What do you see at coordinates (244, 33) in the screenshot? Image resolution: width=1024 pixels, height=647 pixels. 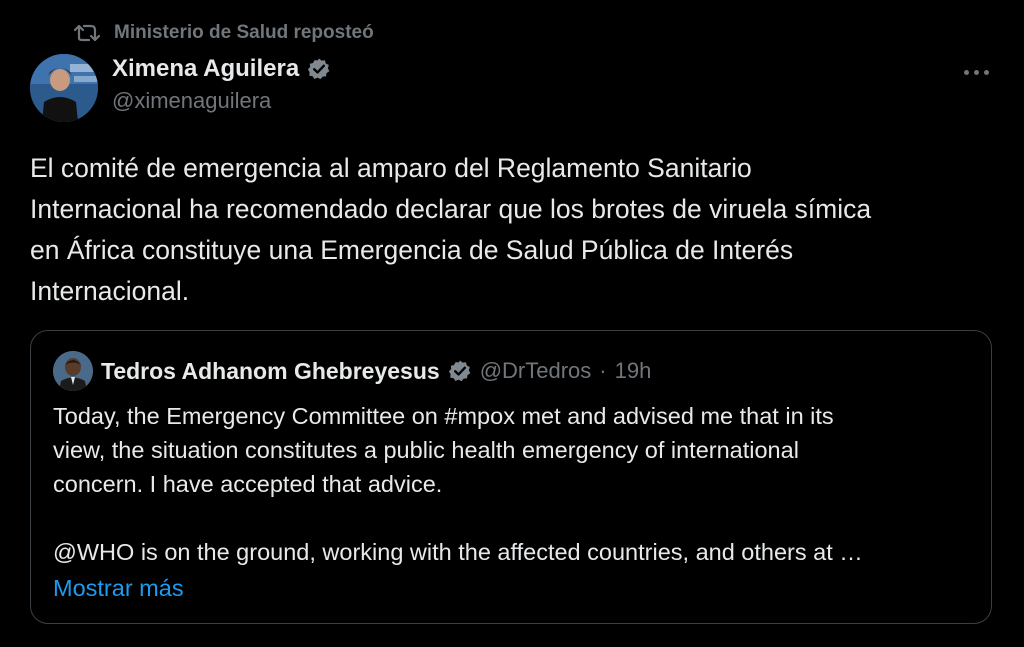 I see `repost-label: Ministerio de Salud reposteó` at bounding box center [244, 33].